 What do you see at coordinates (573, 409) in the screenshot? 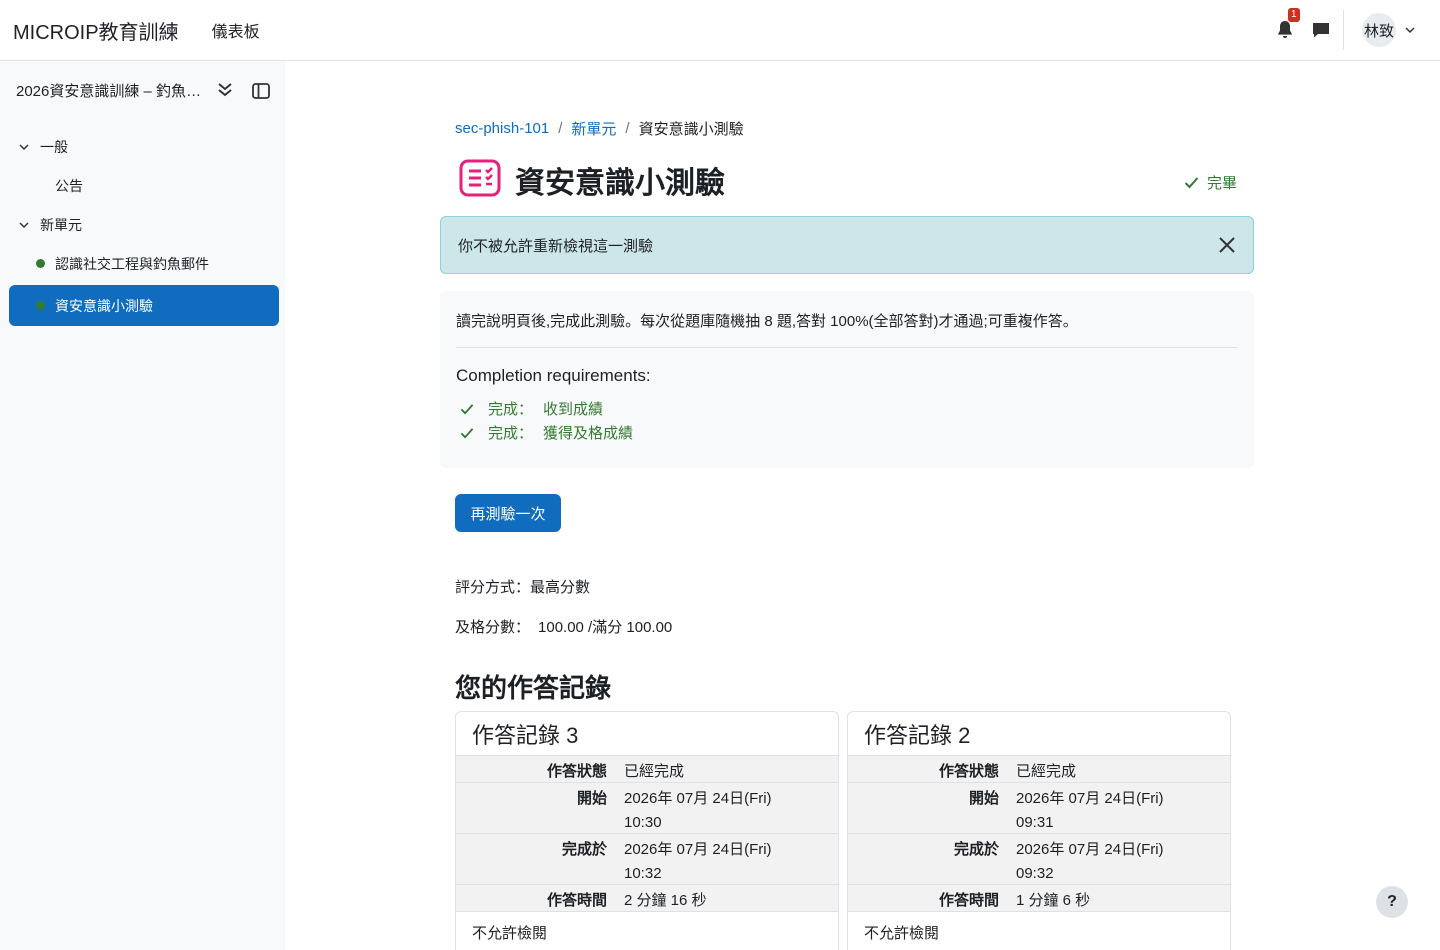
I see `requirement-text: 收到成績` at bounding box center [573, 409].